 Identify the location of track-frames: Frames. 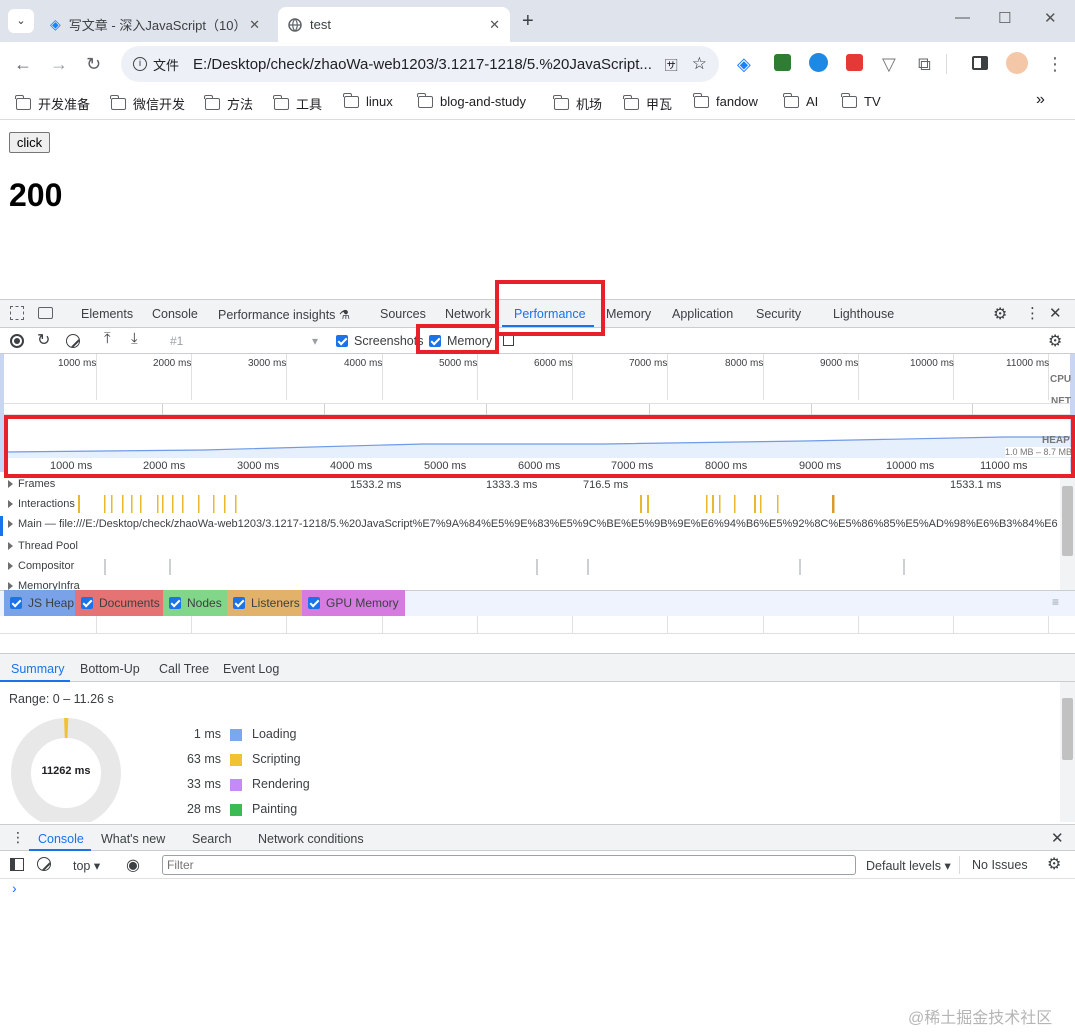
(27, 484).